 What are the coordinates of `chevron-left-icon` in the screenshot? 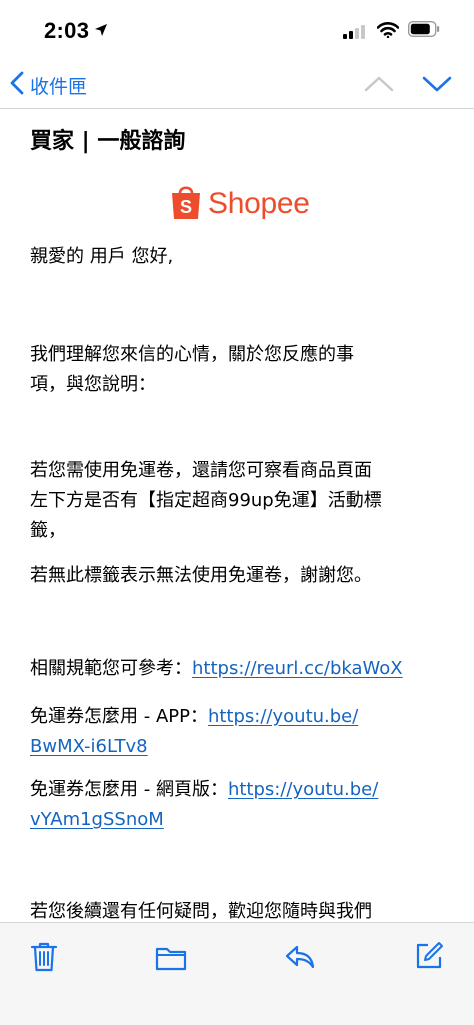 It's located at (17, 85).